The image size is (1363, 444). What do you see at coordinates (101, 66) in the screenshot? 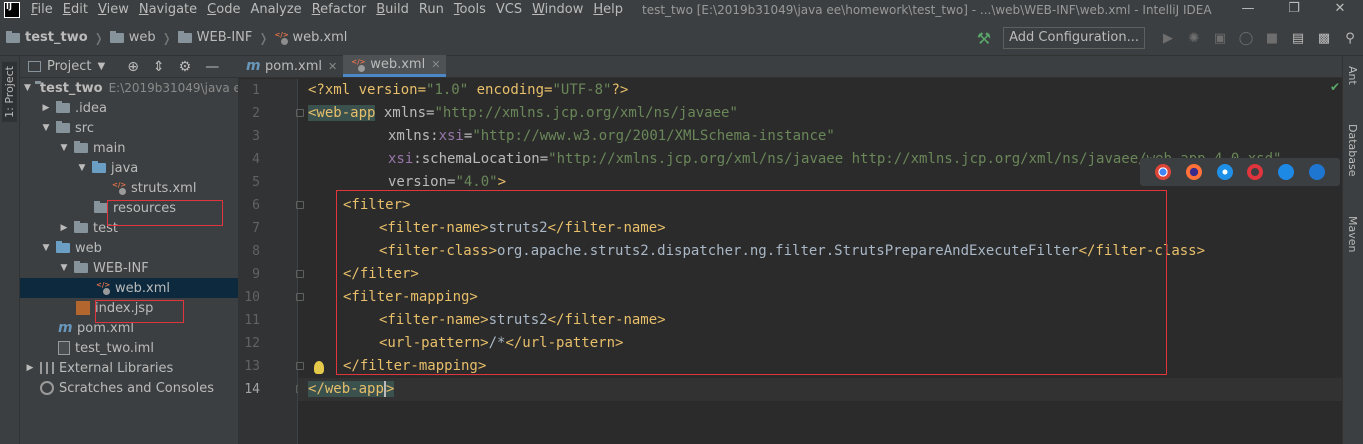
I see `chevron-down-icon: ▼` at bounding box center [101, 66].